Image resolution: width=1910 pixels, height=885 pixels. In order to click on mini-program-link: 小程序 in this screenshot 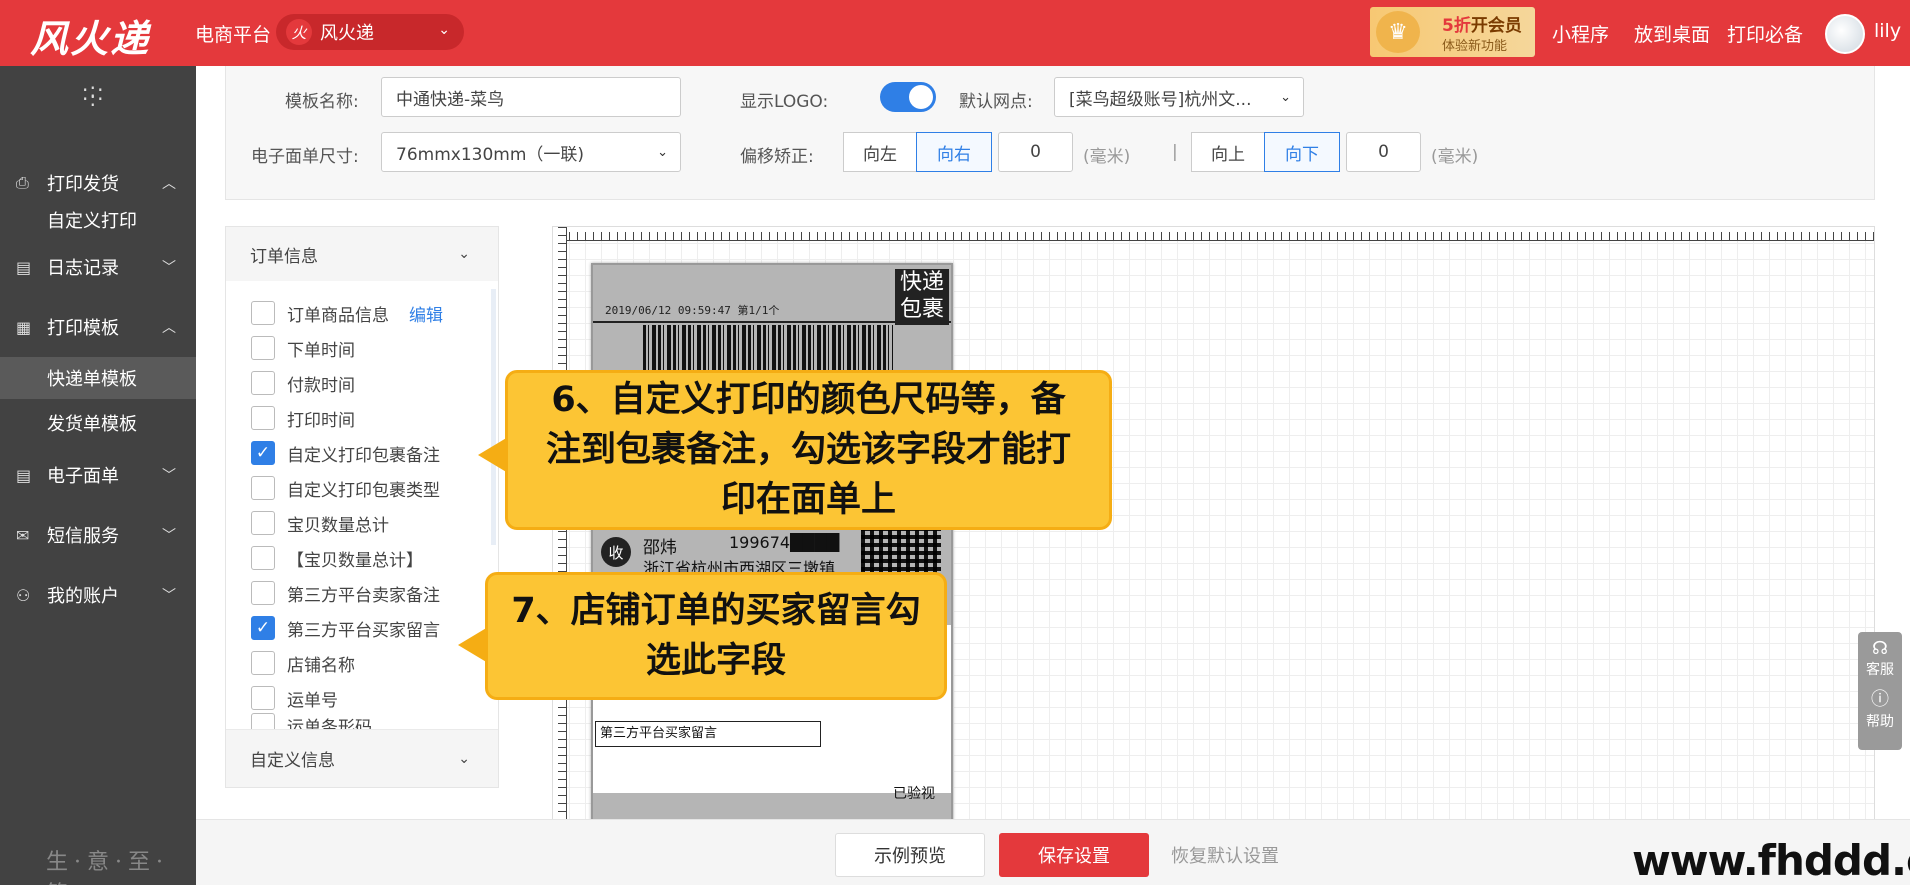, I will do `click(1580, 33)`.